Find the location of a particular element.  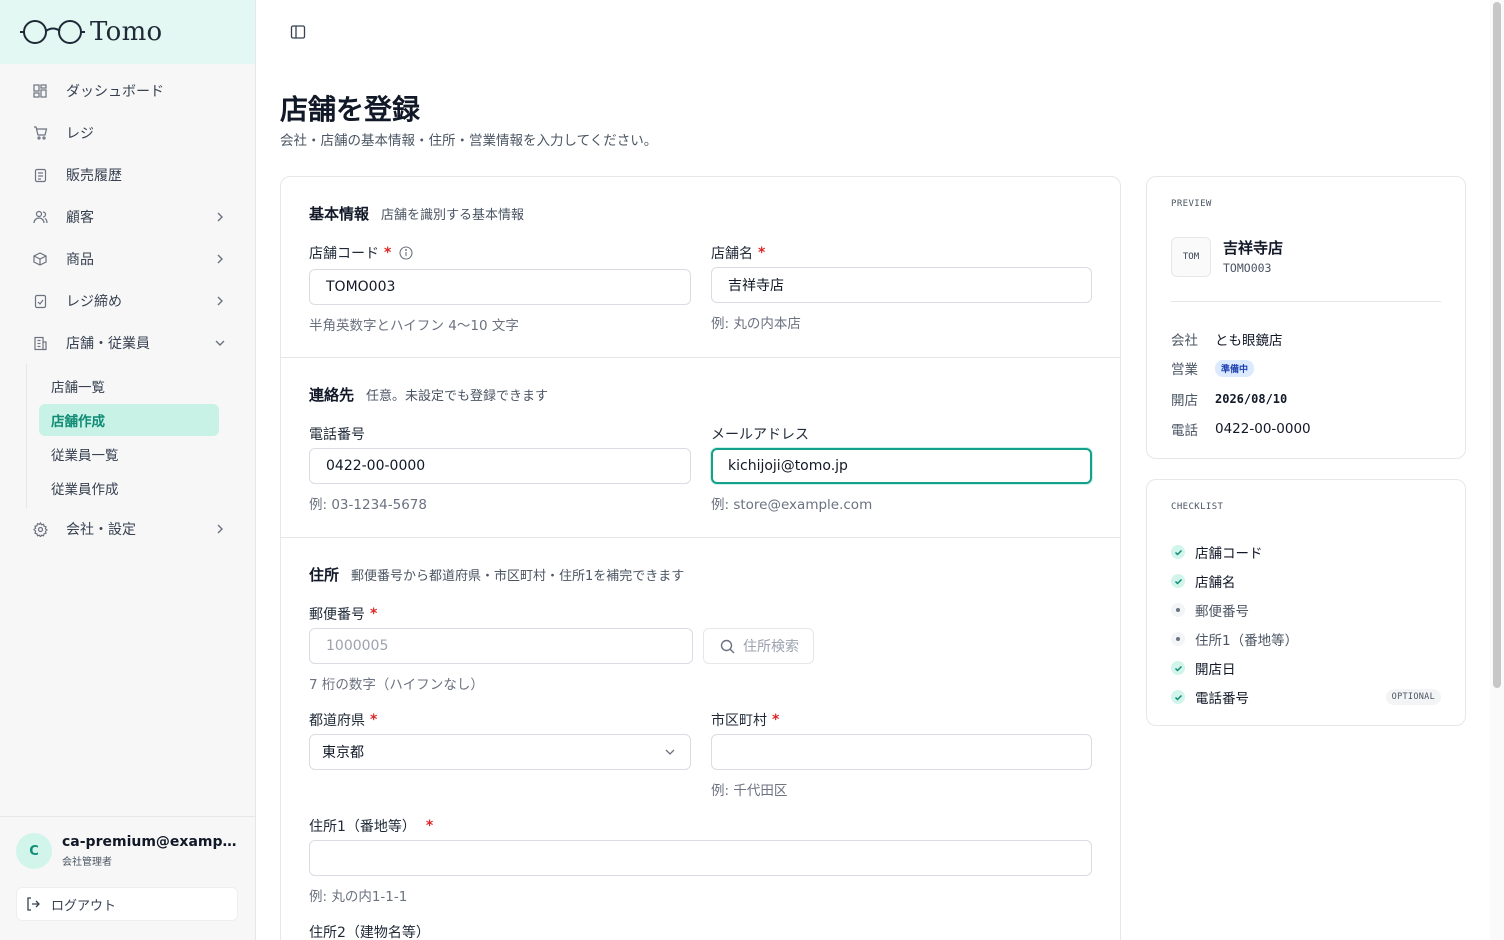

checklist-item-label: 店舗名 is located at coordinates (1215, 583).